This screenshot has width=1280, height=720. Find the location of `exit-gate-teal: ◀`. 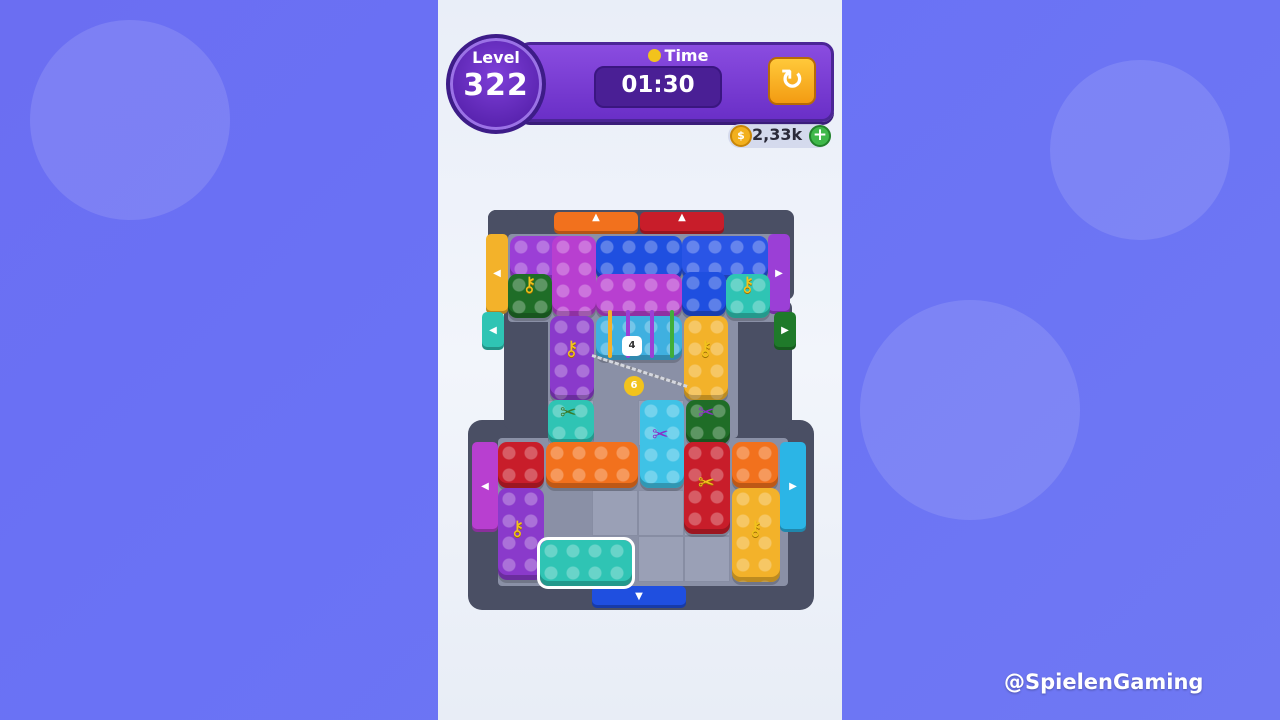

exit-gate-teal: ◀ is located at coordinates (493, 331).